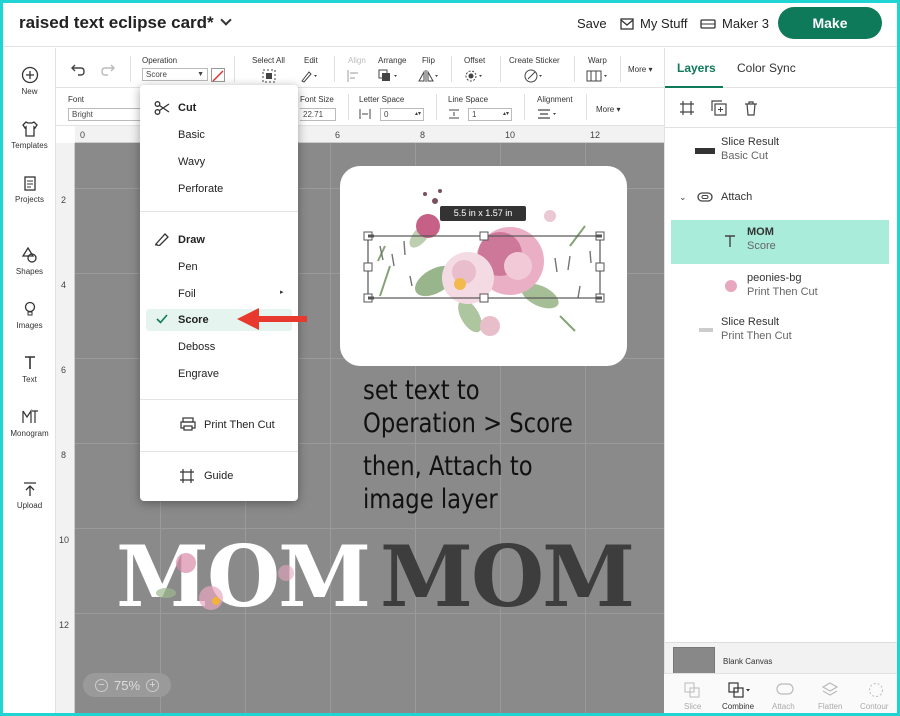 This screenshot has height=716, width=900. I want to click on sticker-icon, so click(535, 76).